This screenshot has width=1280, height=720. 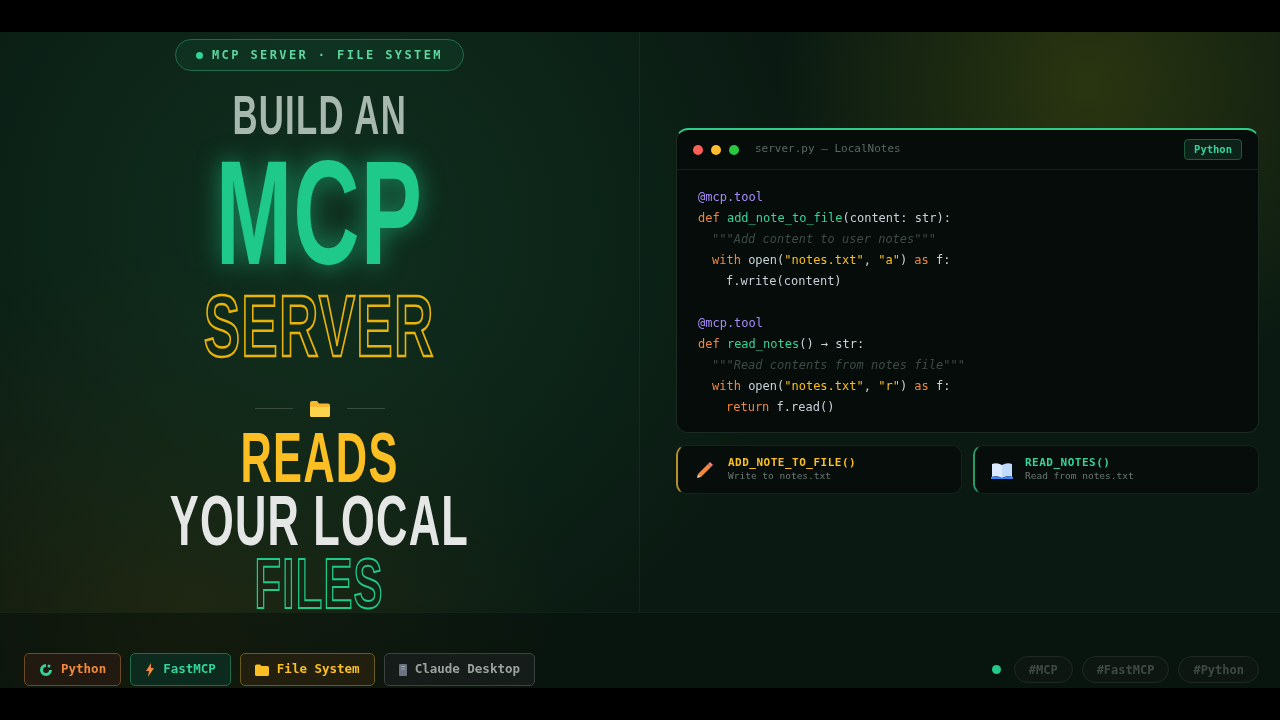 I want to click on maximize-button, so click(x=734, y=149).